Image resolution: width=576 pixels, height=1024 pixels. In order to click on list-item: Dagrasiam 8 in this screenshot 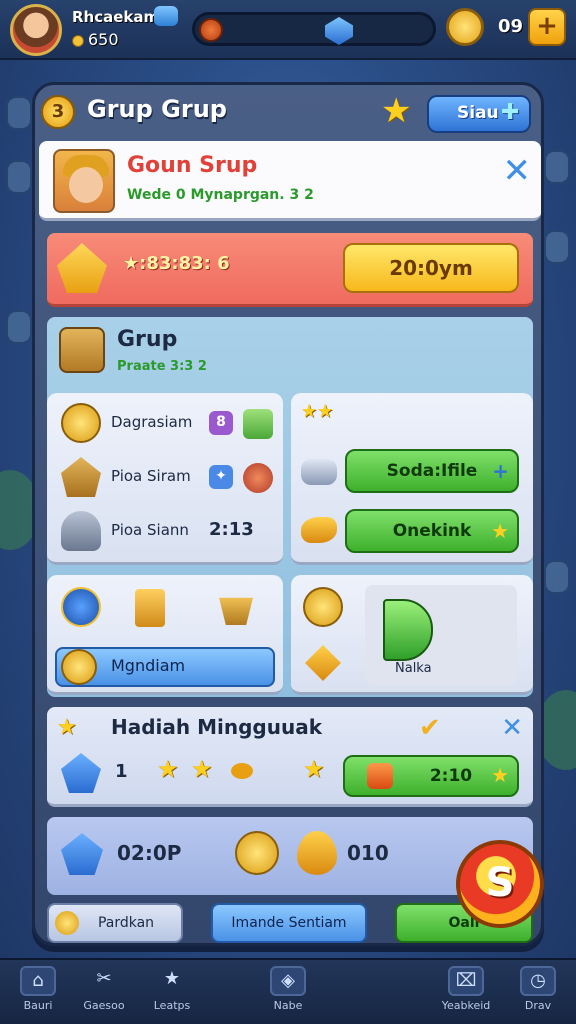, I will do `click(165, 423)`.